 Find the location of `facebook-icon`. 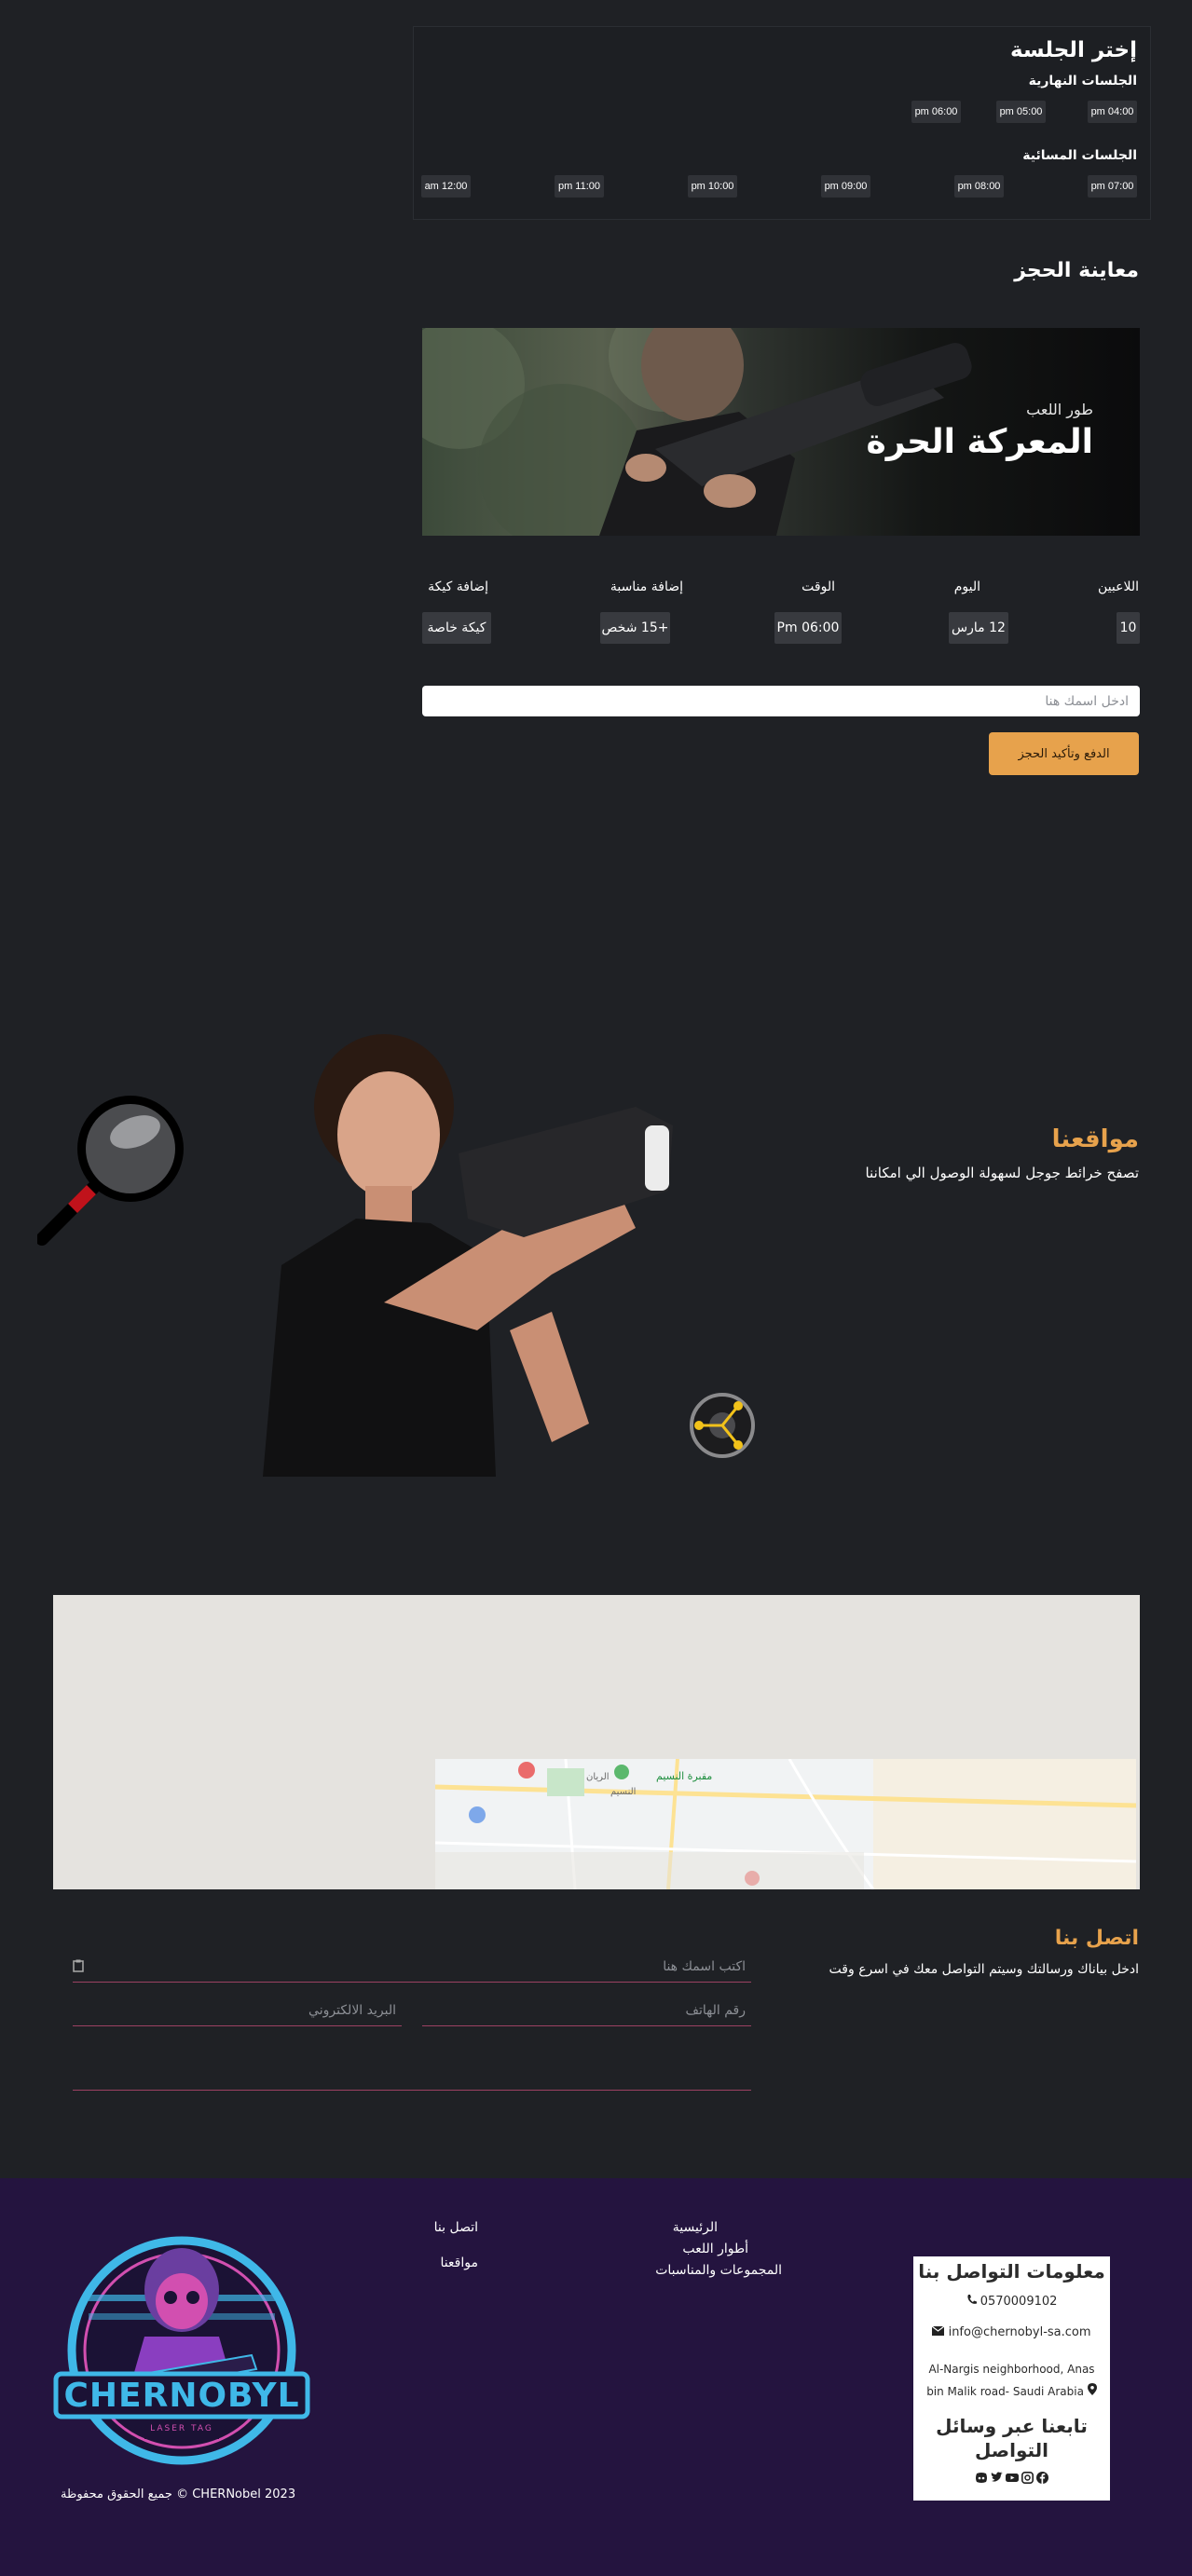

facebook-icon is located at coordinates (1042, 2478).